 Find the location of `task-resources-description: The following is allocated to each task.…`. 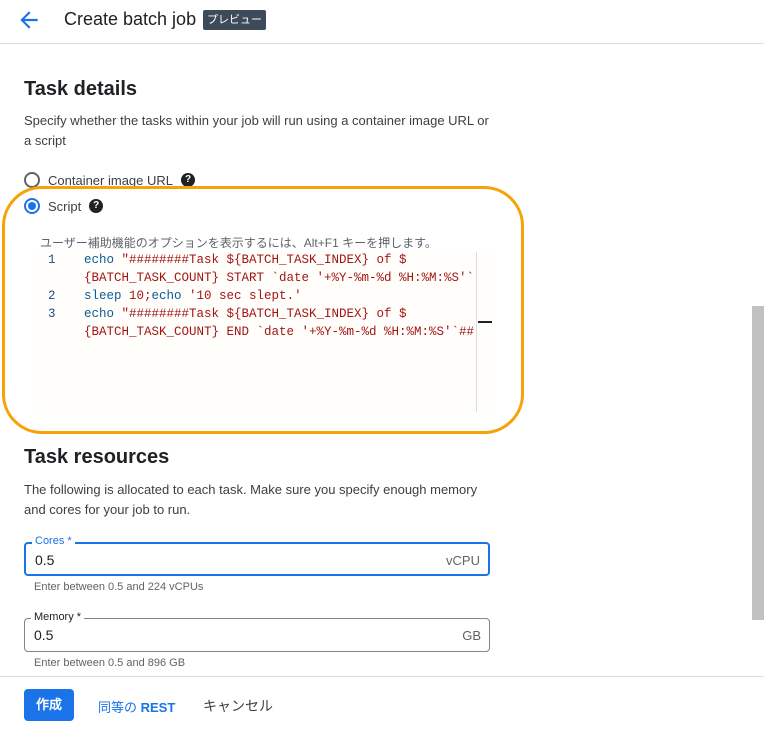

task-resources-description: The following is allocated to each task.… is located at coordinates (251, 499).